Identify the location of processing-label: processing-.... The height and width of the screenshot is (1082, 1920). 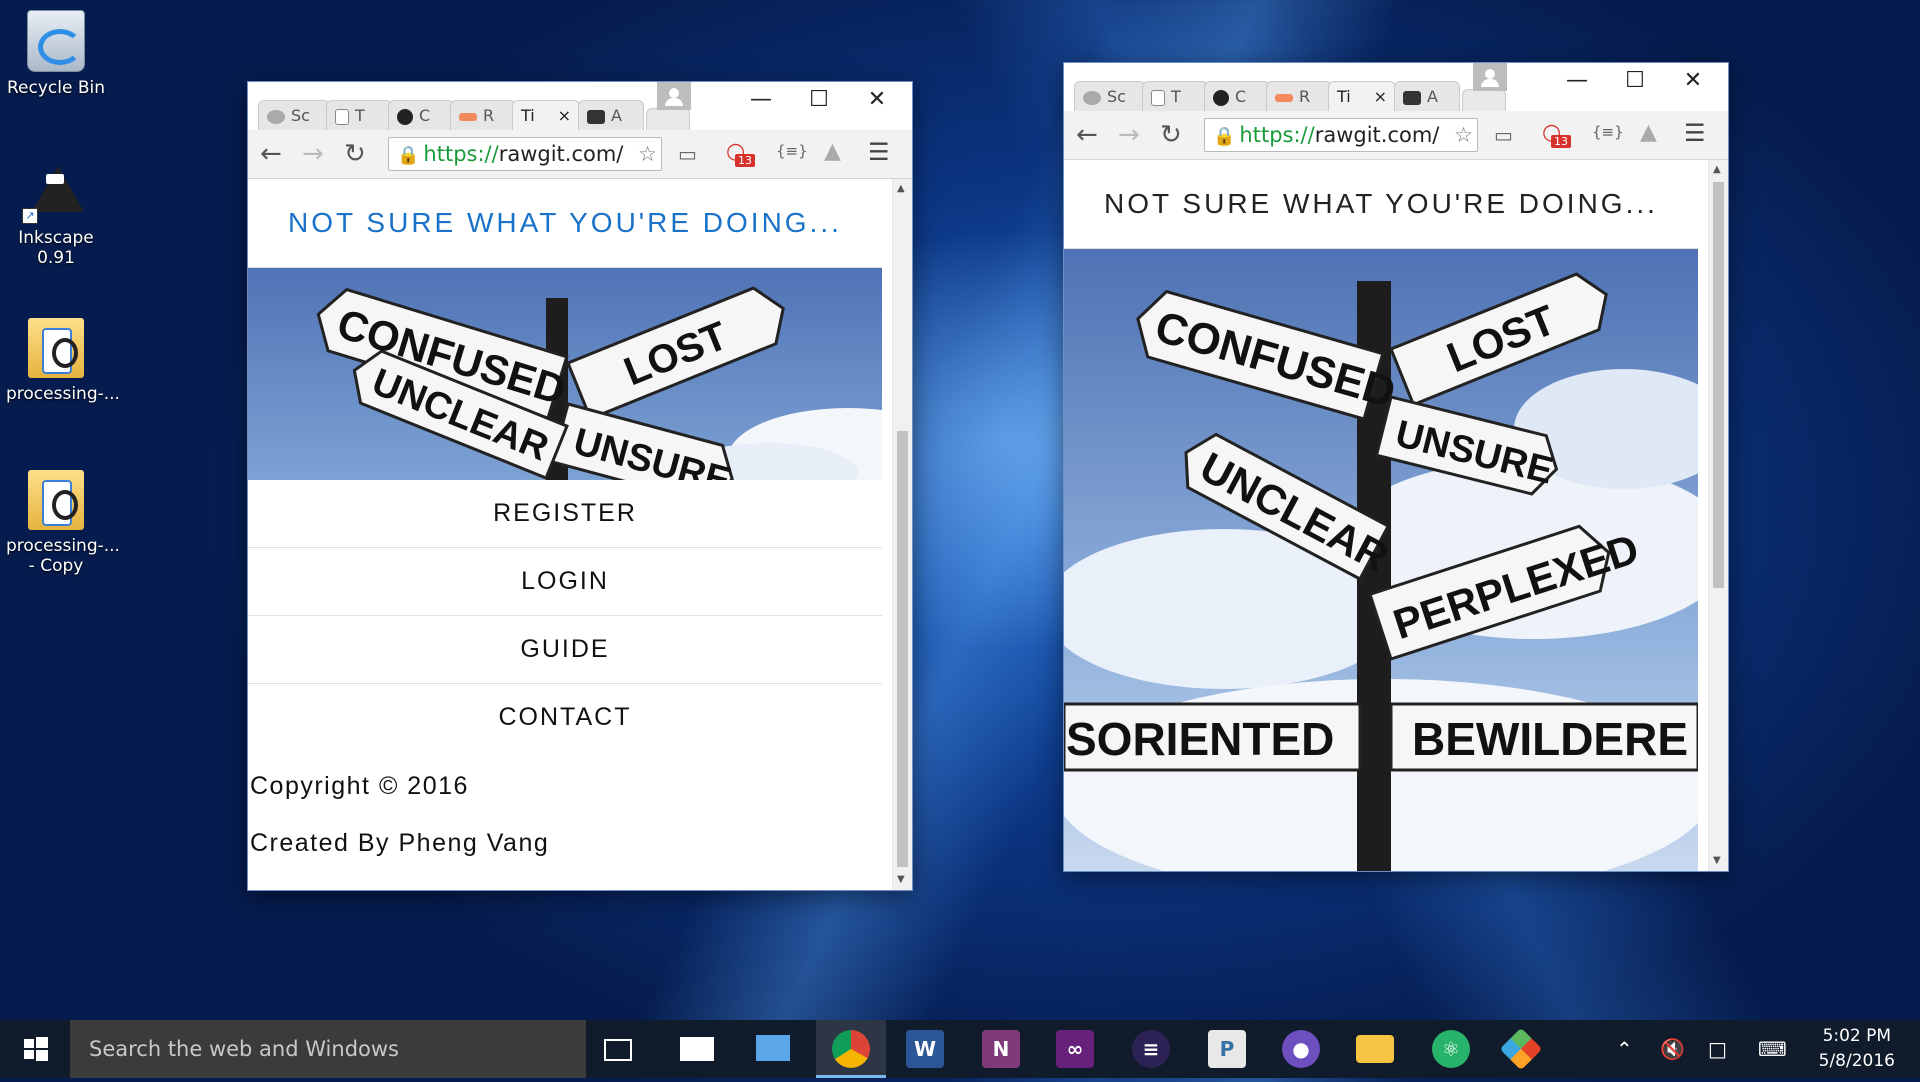
(63, 394).